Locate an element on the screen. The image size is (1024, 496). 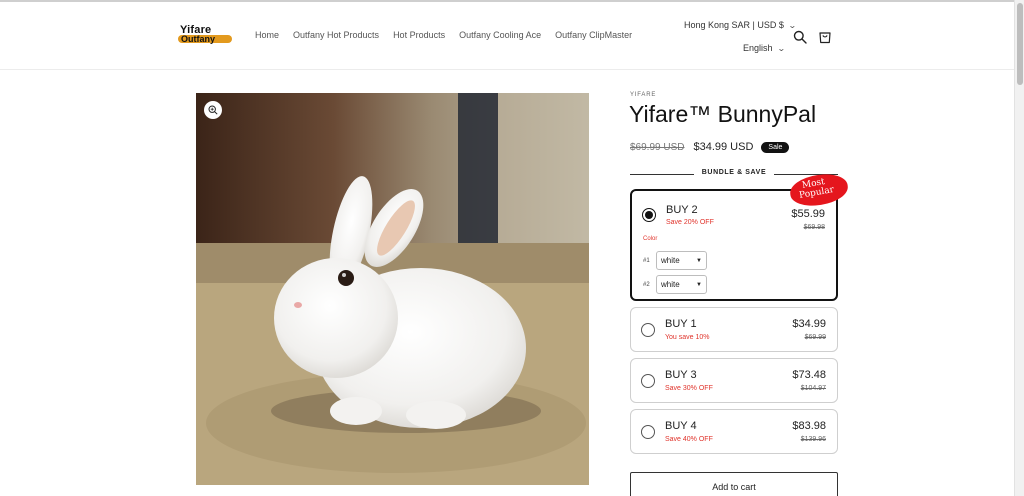
country-selector: Hong Kong SAR | USD $ ⌄ is located at coordinates (740, 25).